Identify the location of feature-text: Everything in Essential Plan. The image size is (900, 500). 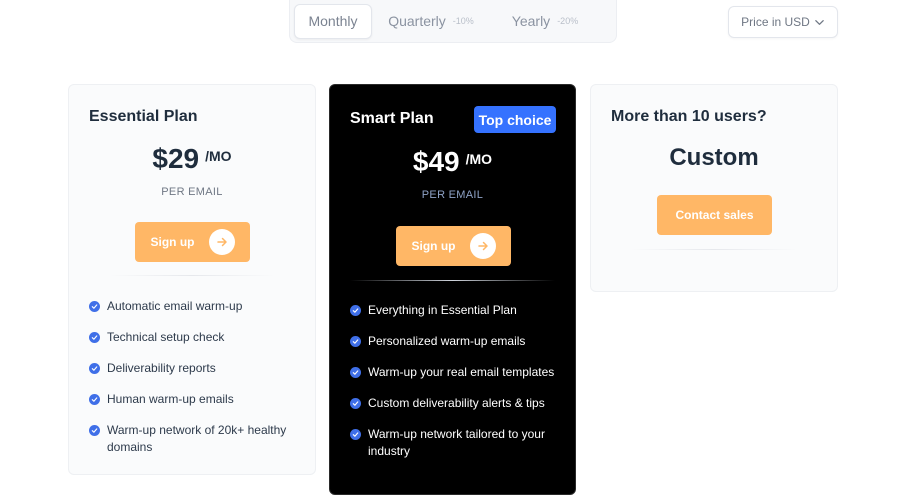
(442, 310).